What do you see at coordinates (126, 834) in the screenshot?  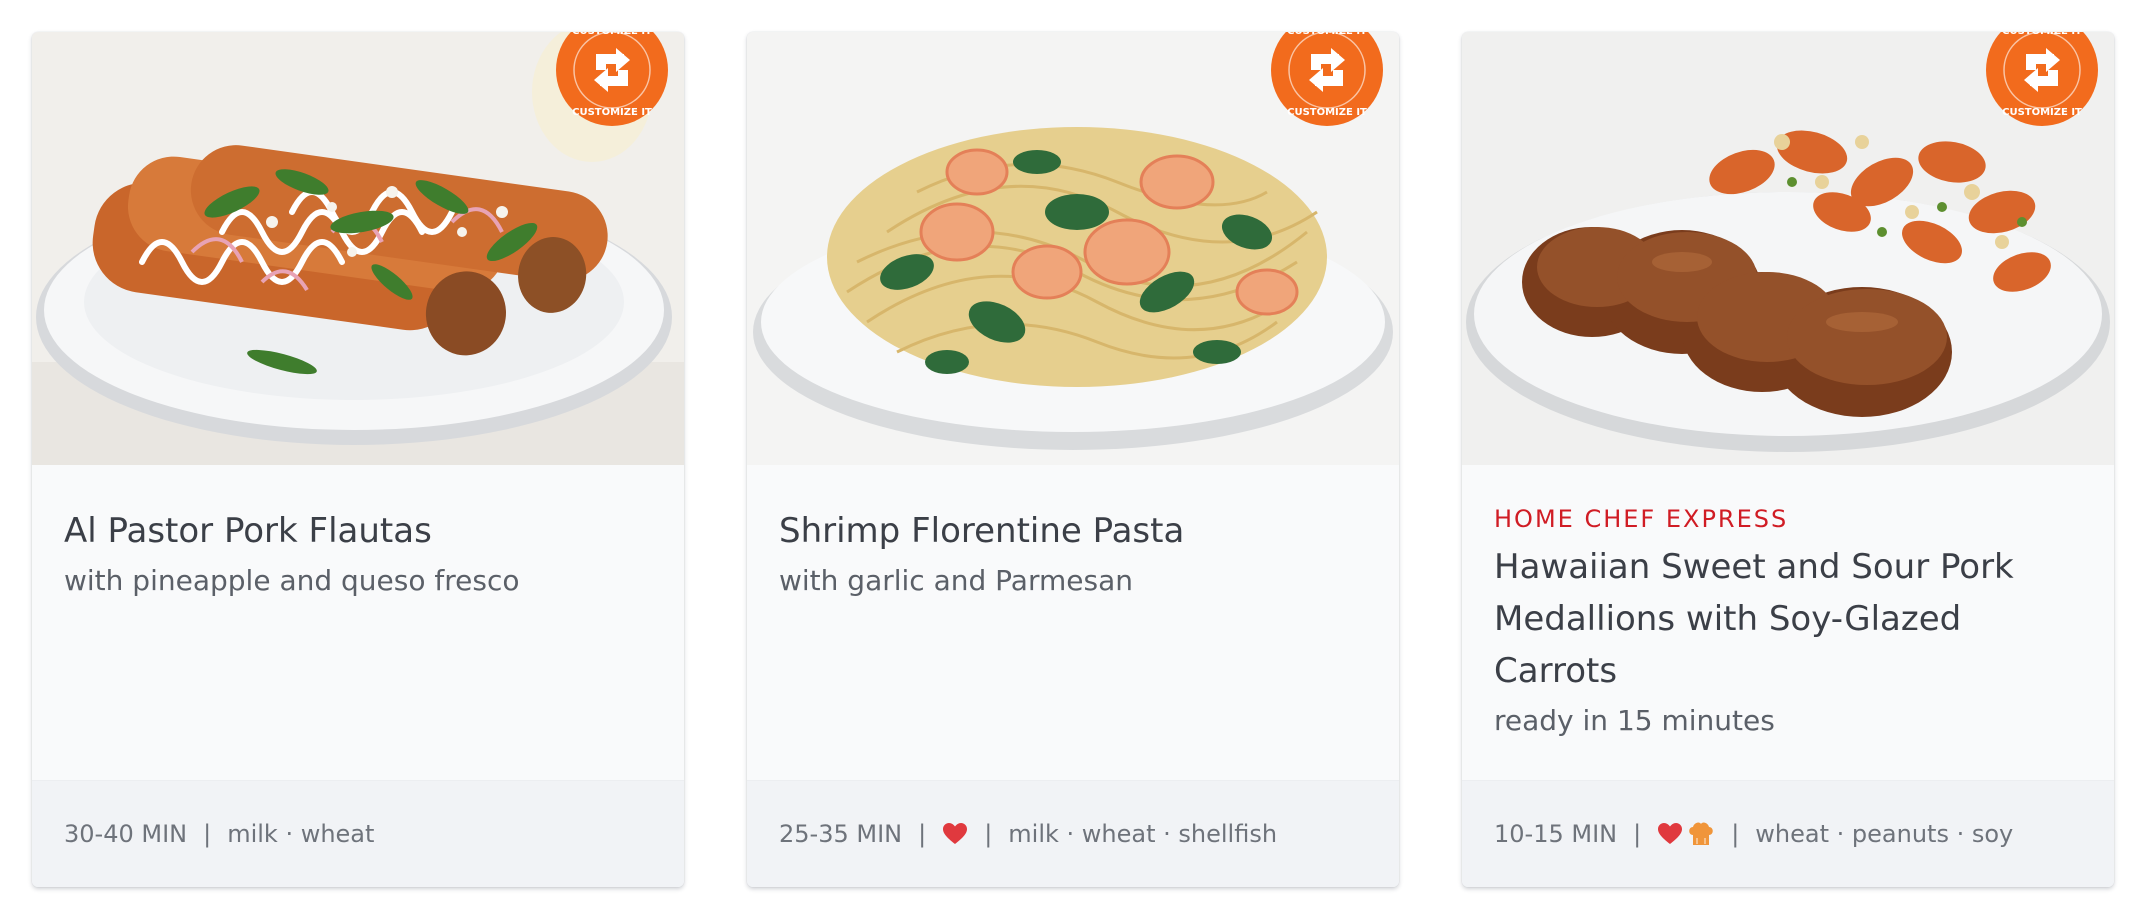 I see `cook-time: 30-40 MIN` at bounding box center [126, 834].